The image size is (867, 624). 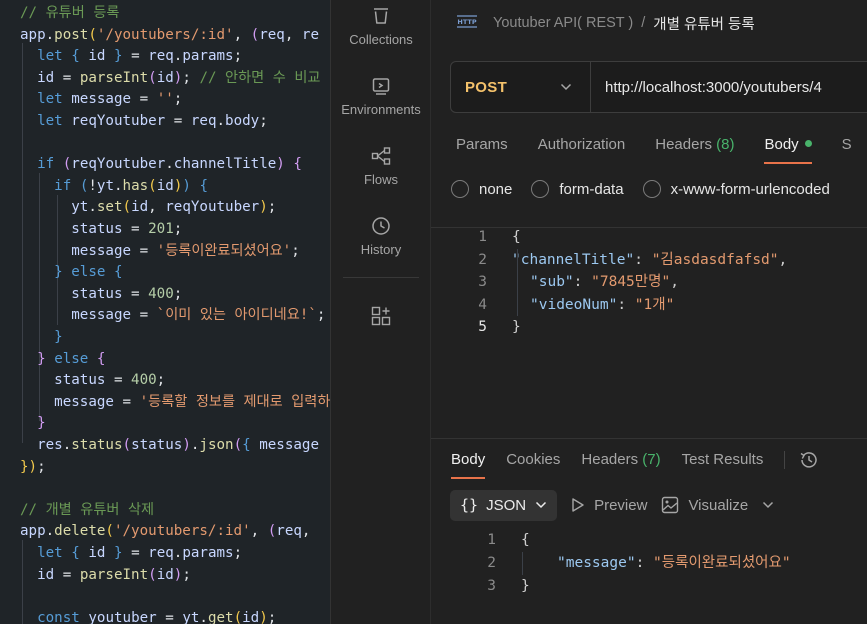 I want to click on code-token: '등록이완료되셨어요', so click(x=224, y=250).